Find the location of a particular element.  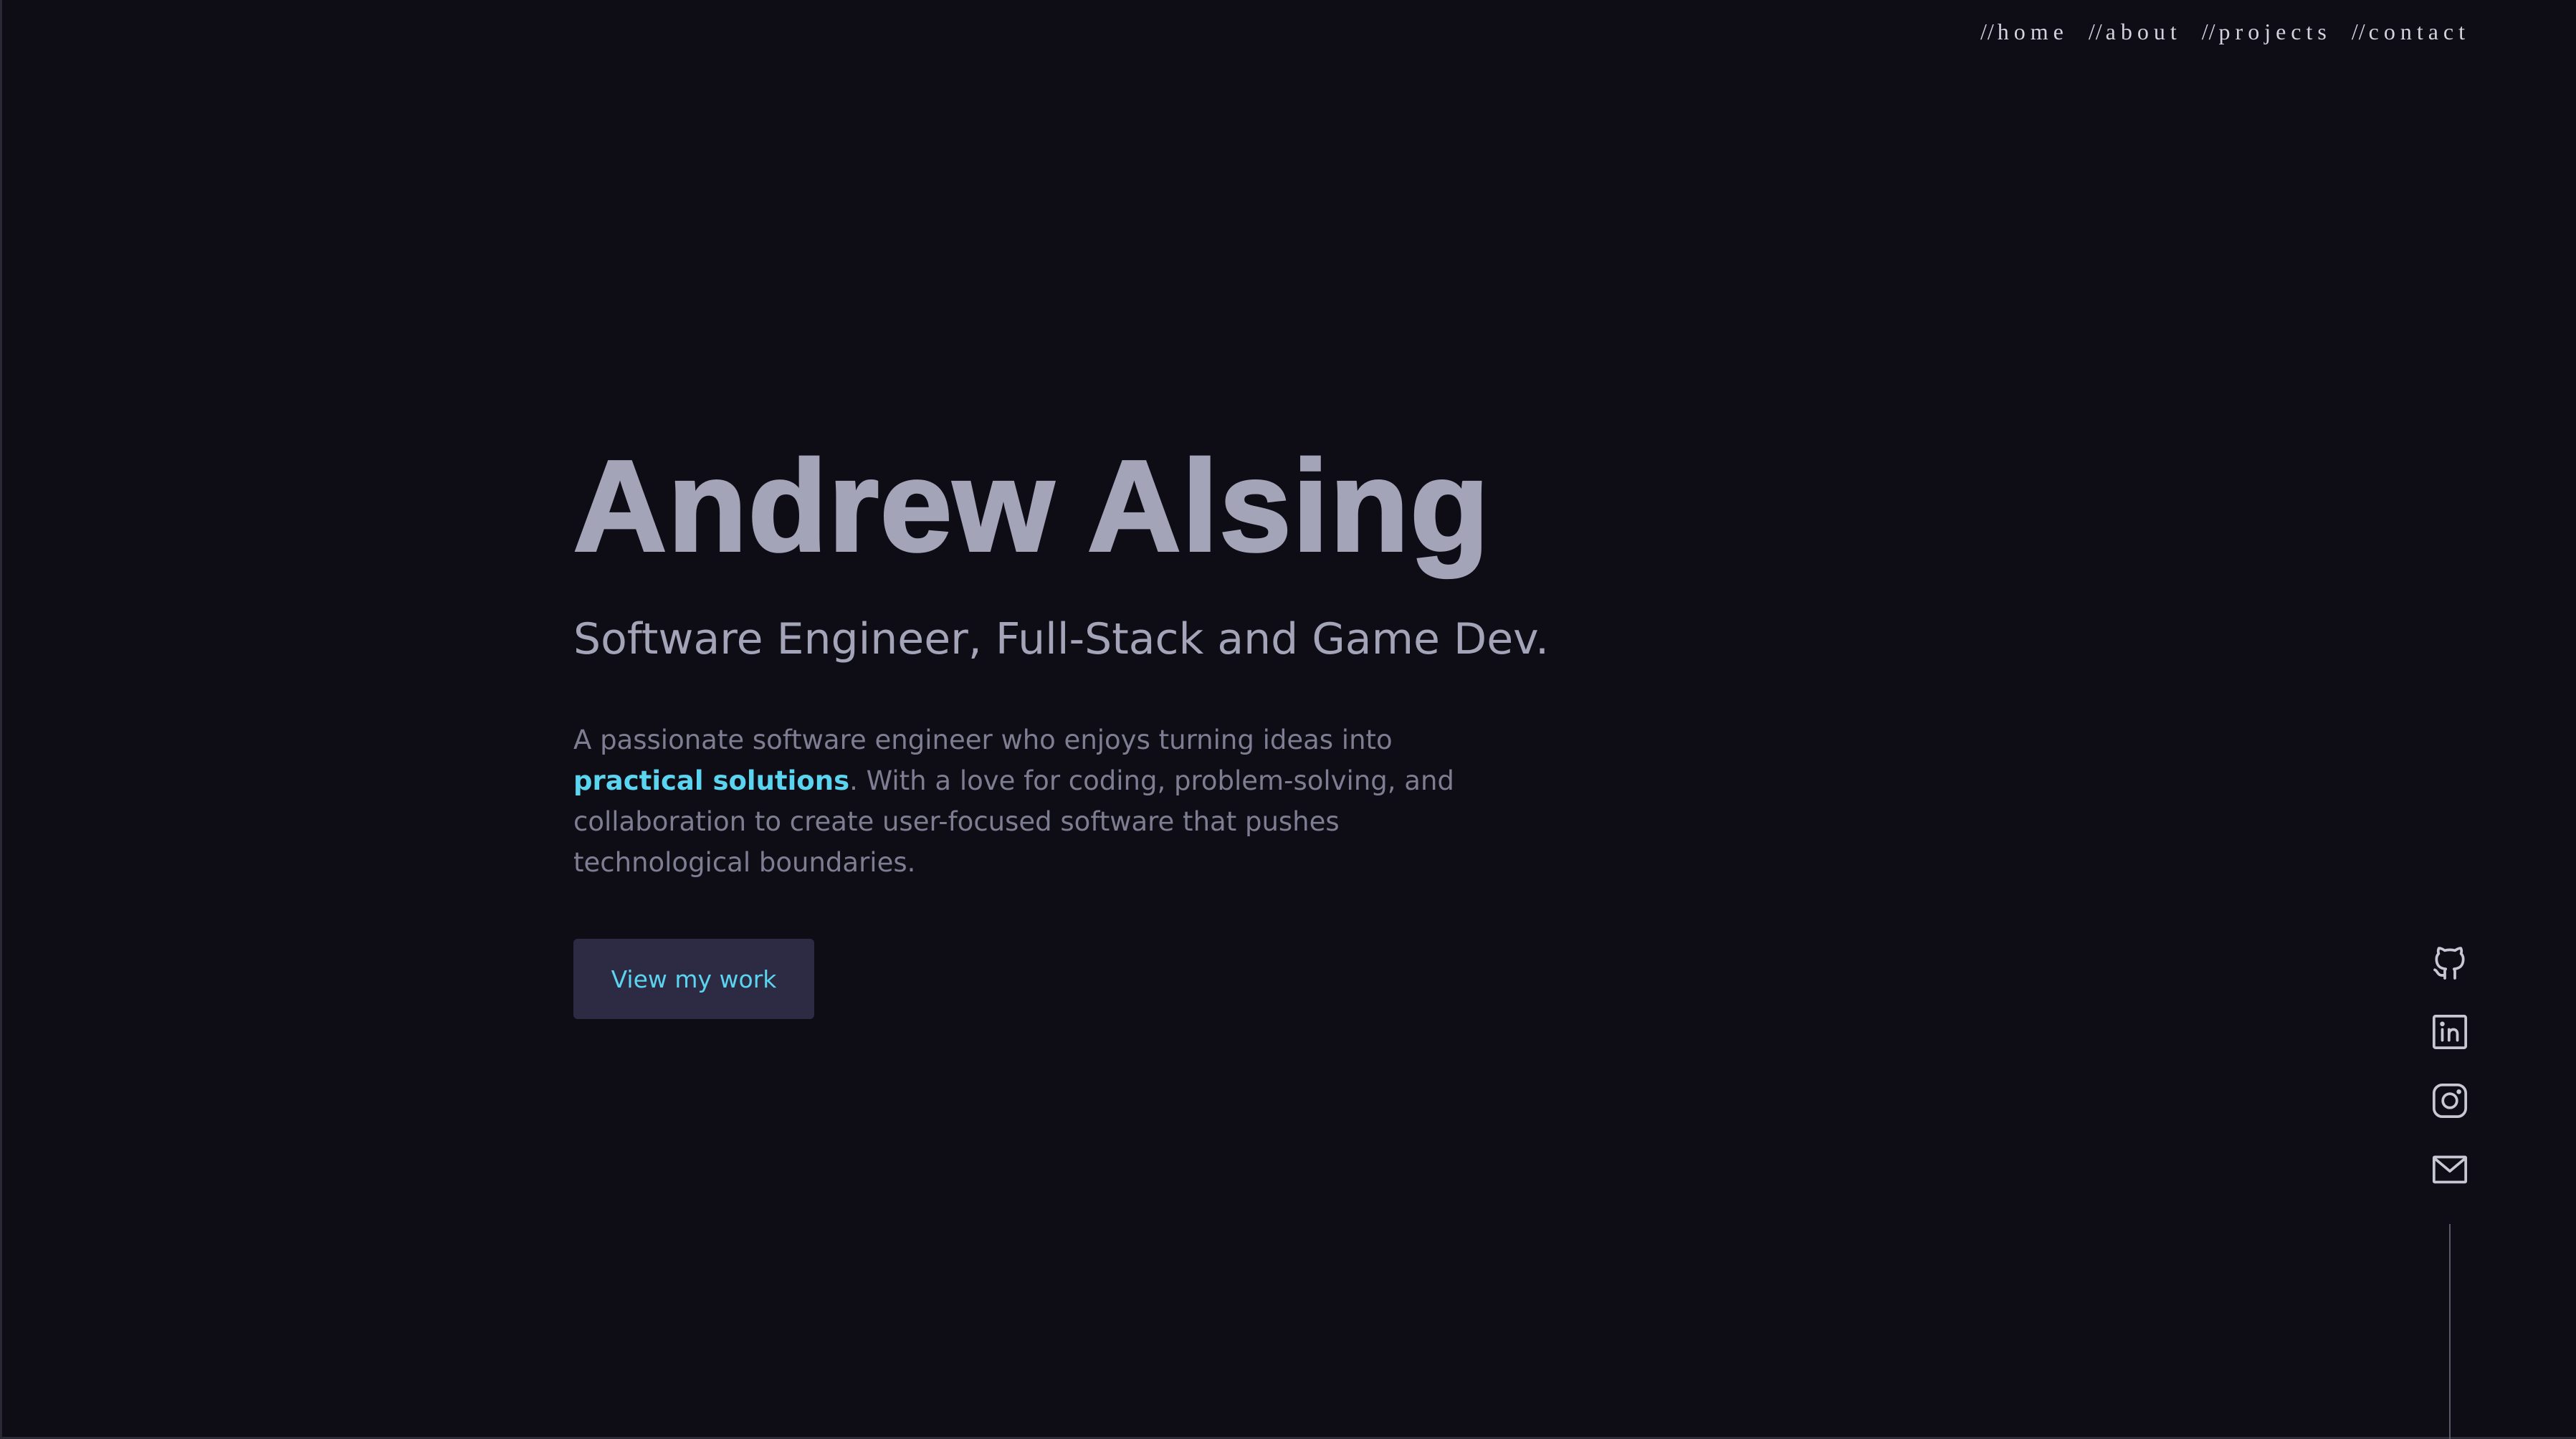

linkedin-link is located at coordinates (2450, 1032).